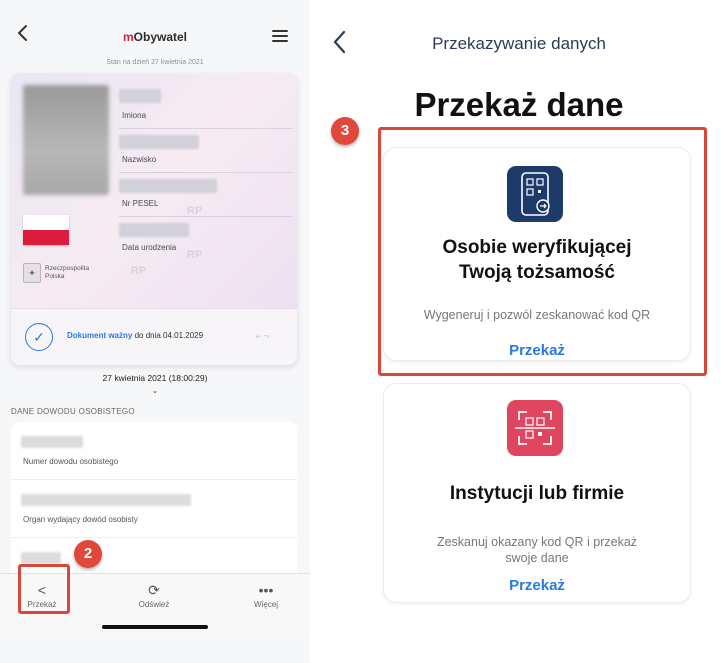  I want to click on step-badge: 3, so click(345, 131).